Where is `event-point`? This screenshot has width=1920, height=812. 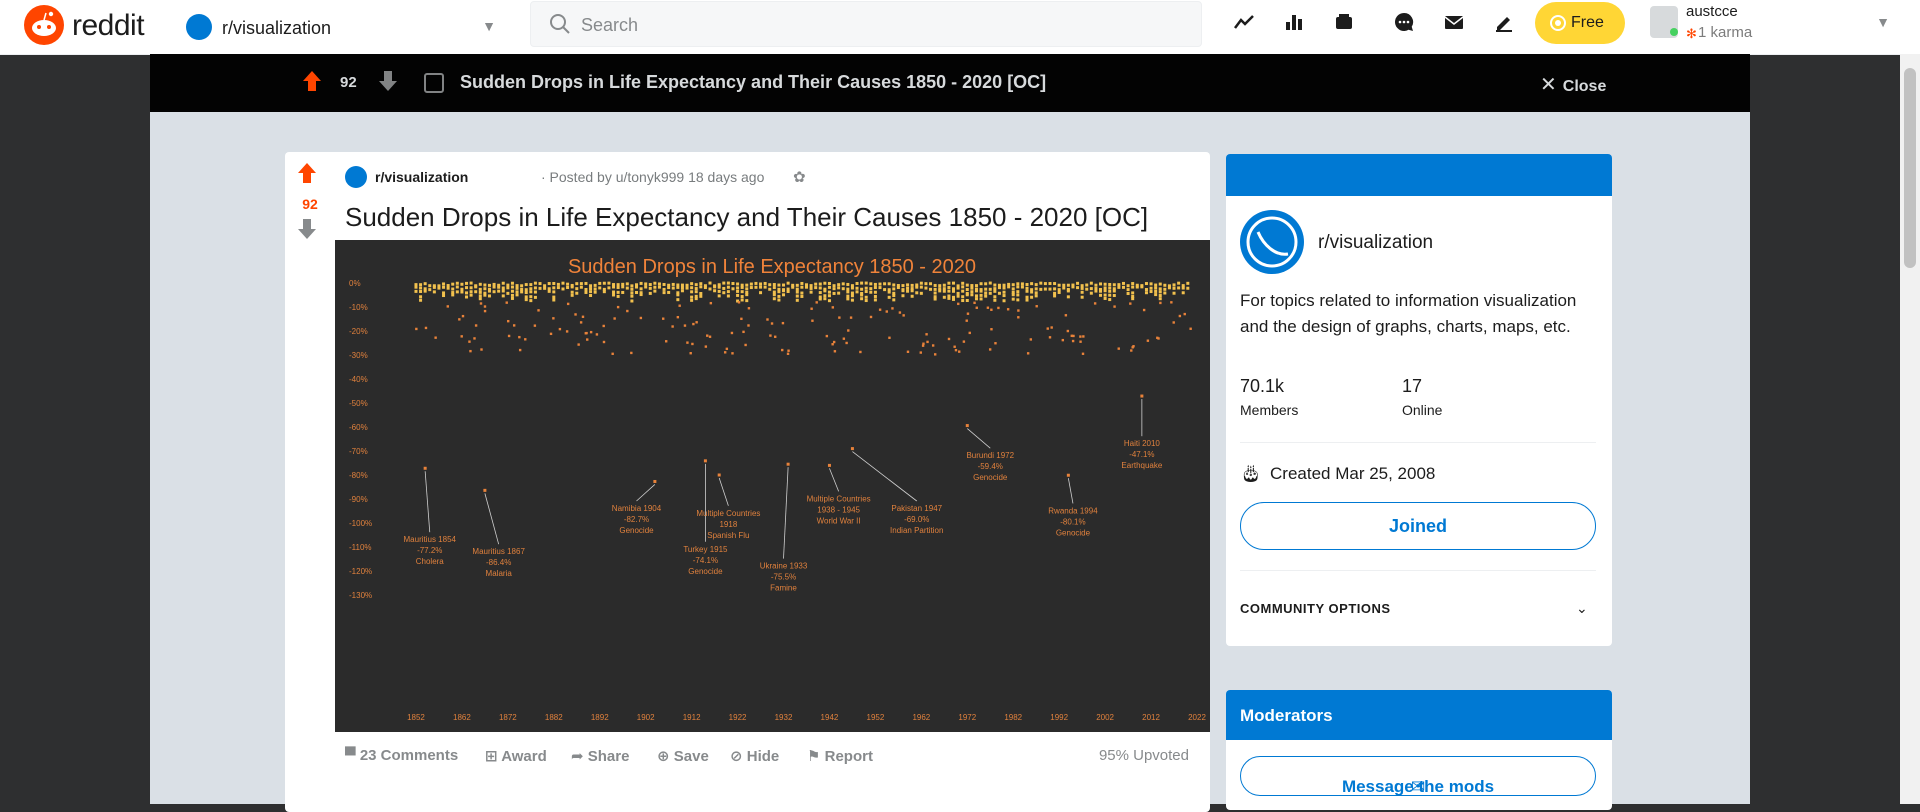
event-point is located at coordinates (967, 426).